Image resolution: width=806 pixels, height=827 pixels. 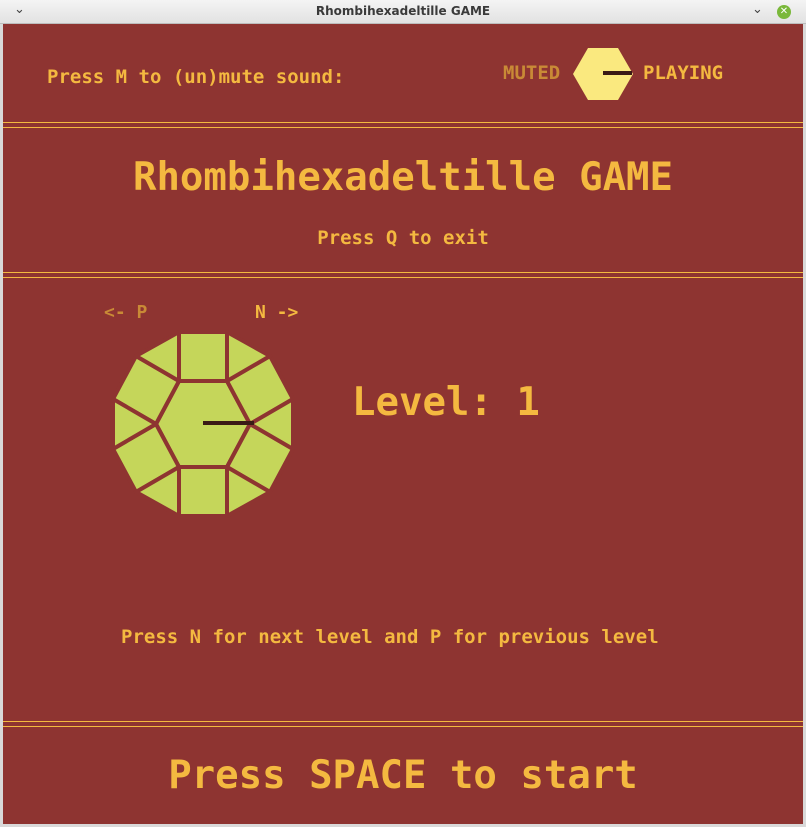 I want to click on next-level-label: N ->, so click(x=277, y=312).